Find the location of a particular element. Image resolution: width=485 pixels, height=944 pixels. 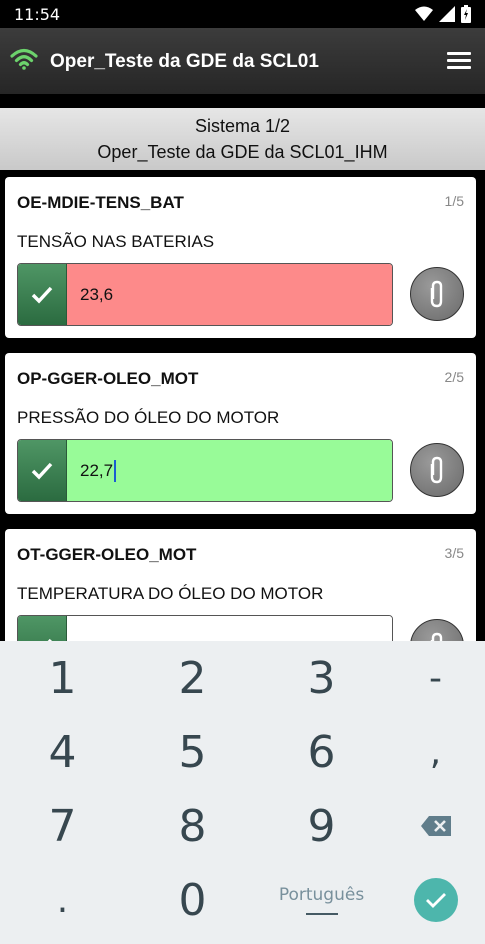

key-8: 8 is located at coordinates (192, 826).